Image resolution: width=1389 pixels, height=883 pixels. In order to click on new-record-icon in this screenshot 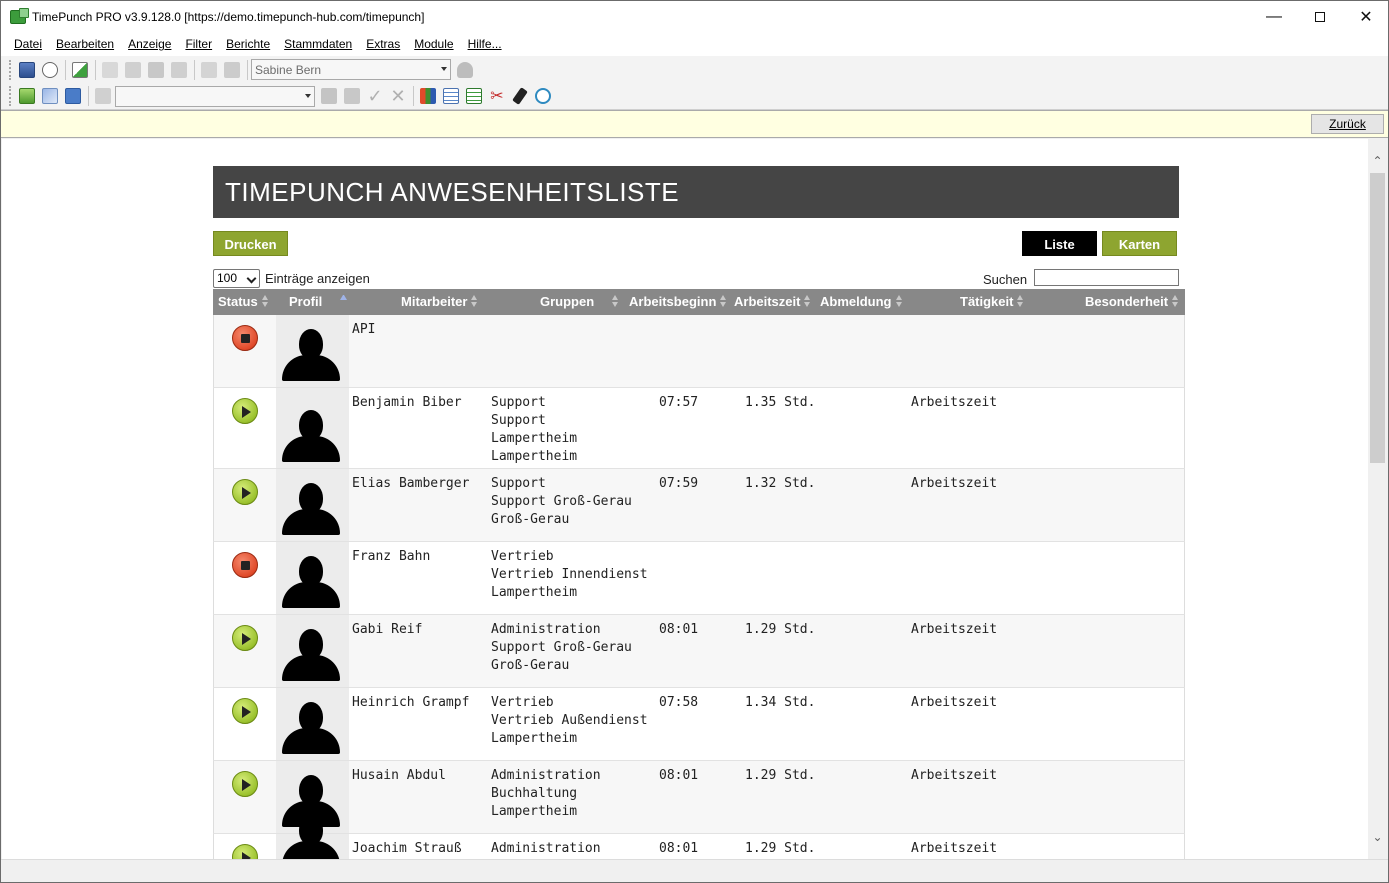, I will do `click(209, 70)`.